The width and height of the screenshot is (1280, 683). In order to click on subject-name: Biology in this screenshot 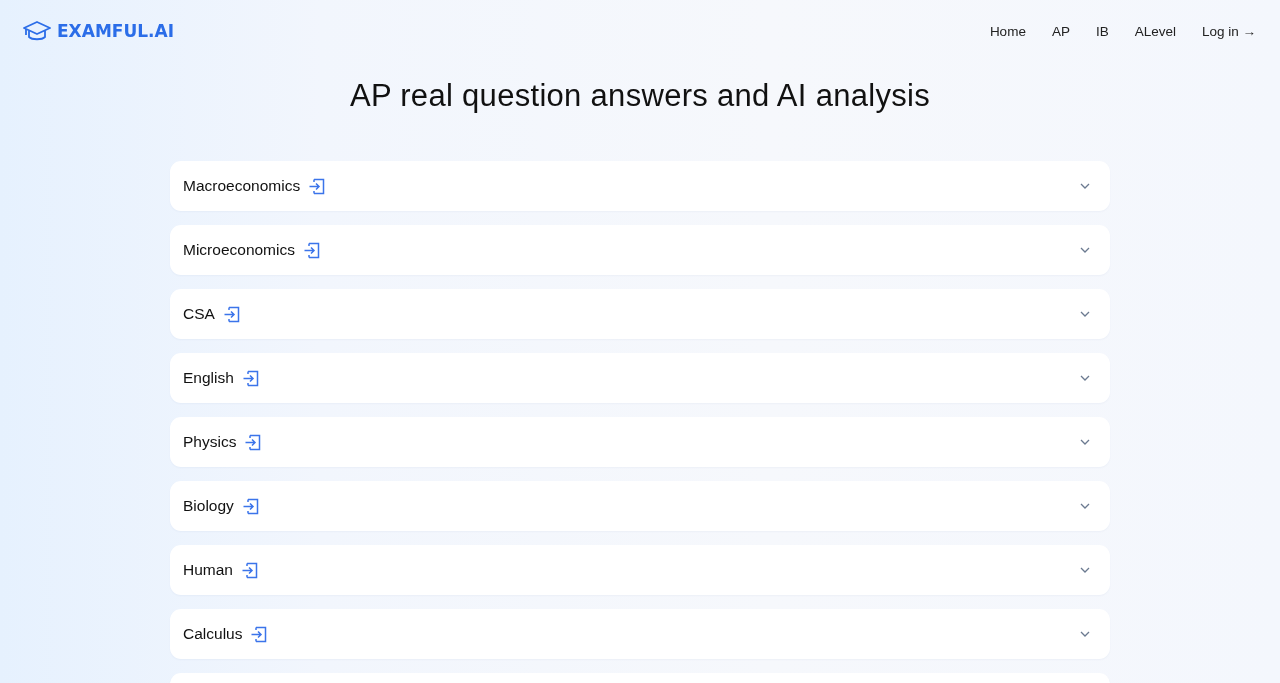, I will do `click(208, 506)`.